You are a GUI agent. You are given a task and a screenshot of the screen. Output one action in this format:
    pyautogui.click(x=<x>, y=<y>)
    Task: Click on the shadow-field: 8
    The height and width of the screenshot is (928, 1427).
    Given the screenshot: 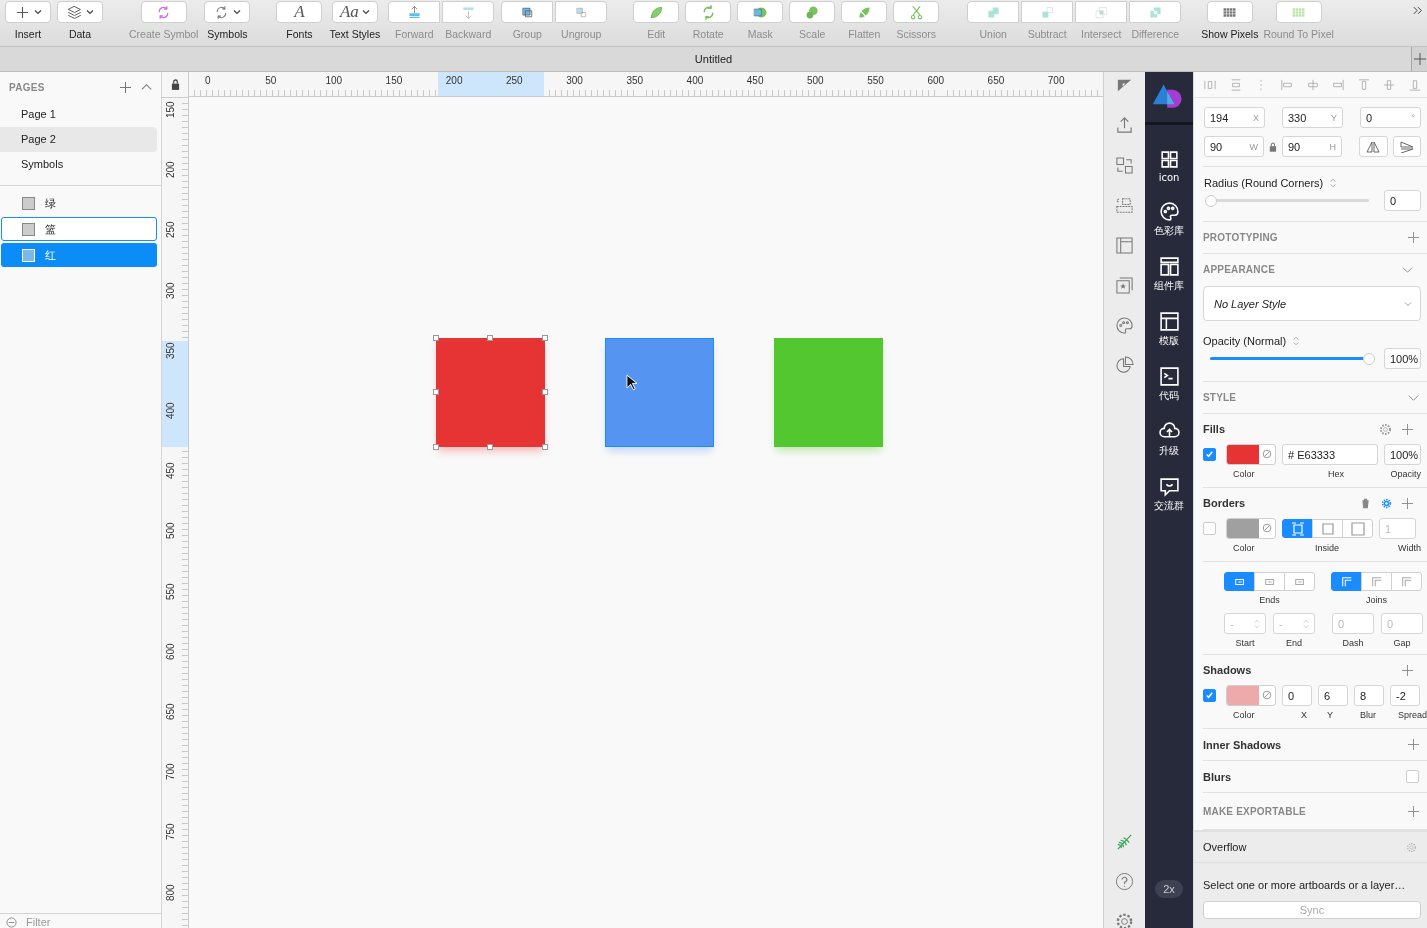 What is the action you would take?
    pyautogui.click(x=1369, y=695)
    